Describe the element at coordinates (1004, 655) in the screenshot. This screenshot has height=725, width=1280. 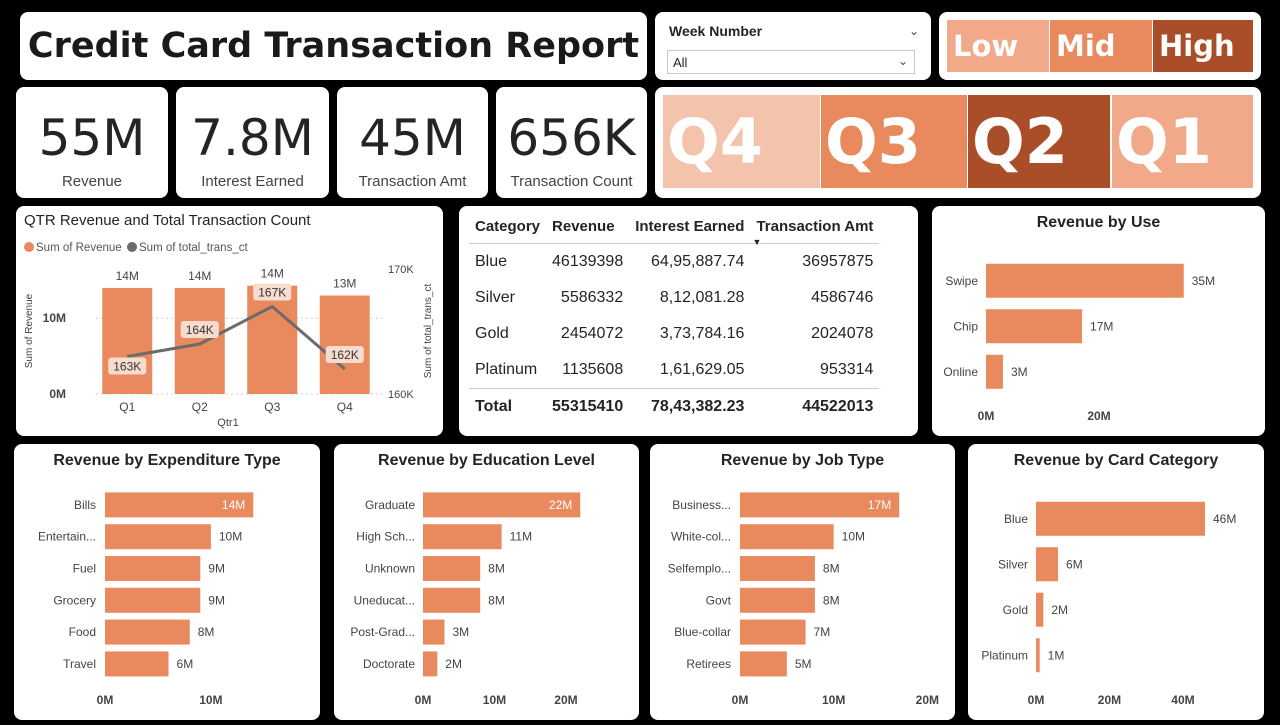
I see `category-label: Platinum` at that location.